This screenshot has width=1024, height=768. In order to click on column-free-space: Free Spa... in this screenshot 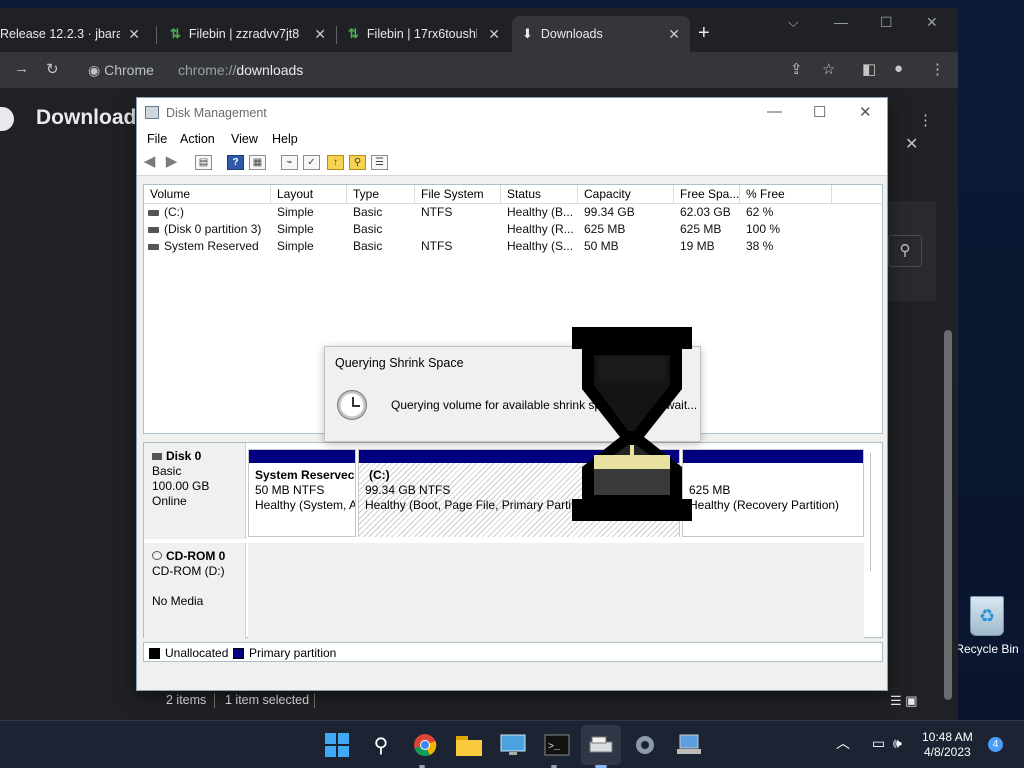, I will do `click(707, 194)`.